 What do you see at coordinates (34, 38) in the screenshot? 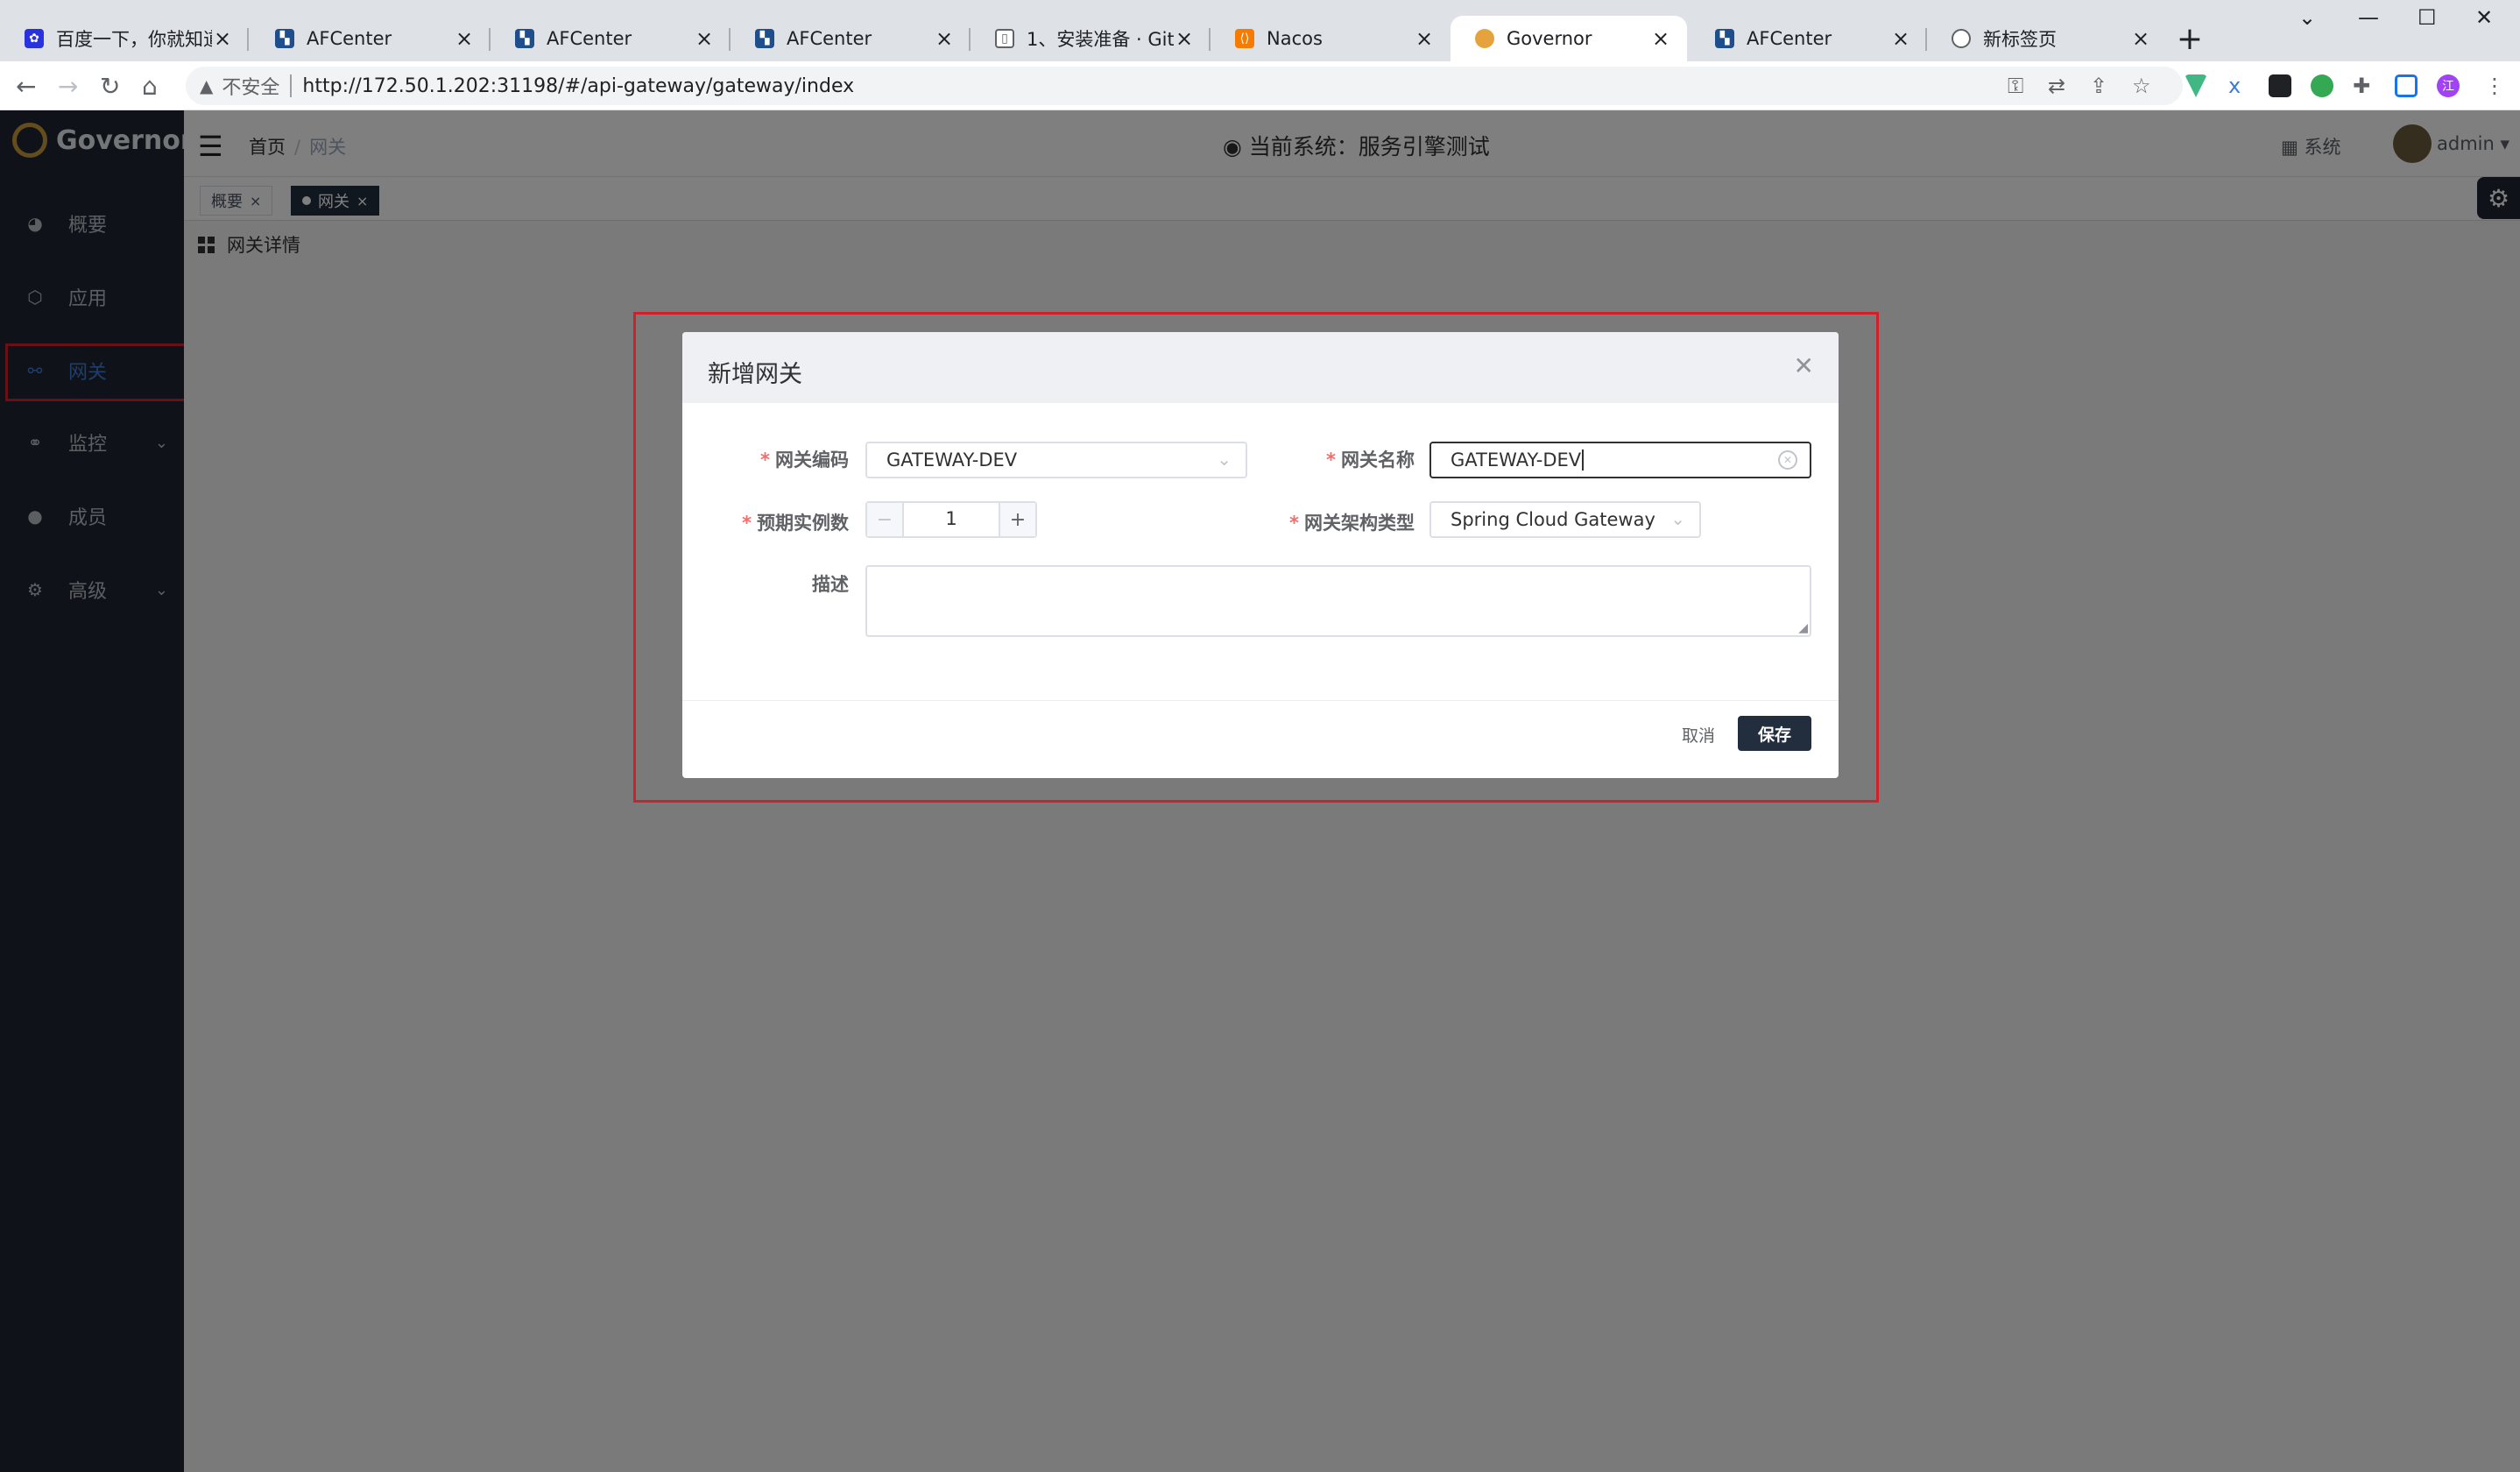
I see `baidu-paw-icon: ✿` at bounding box center [34, 38].